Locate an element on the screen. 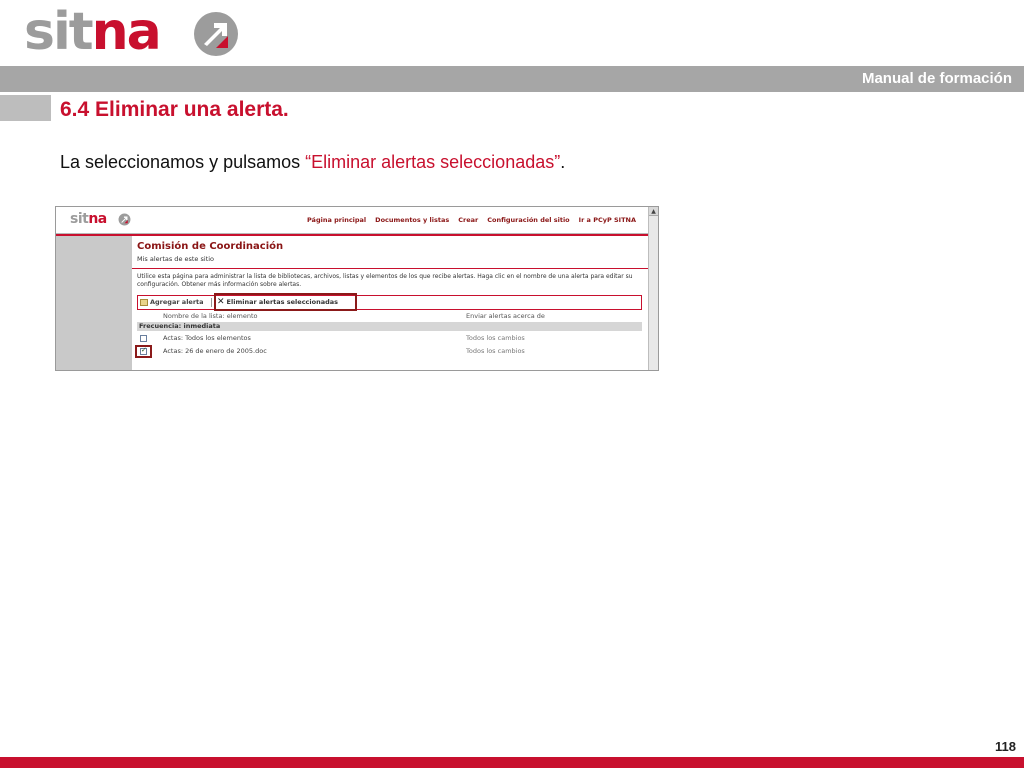 The width and height of the screenshot is (1024, 768). toolbar-separator is located at coordinates (211, 302).